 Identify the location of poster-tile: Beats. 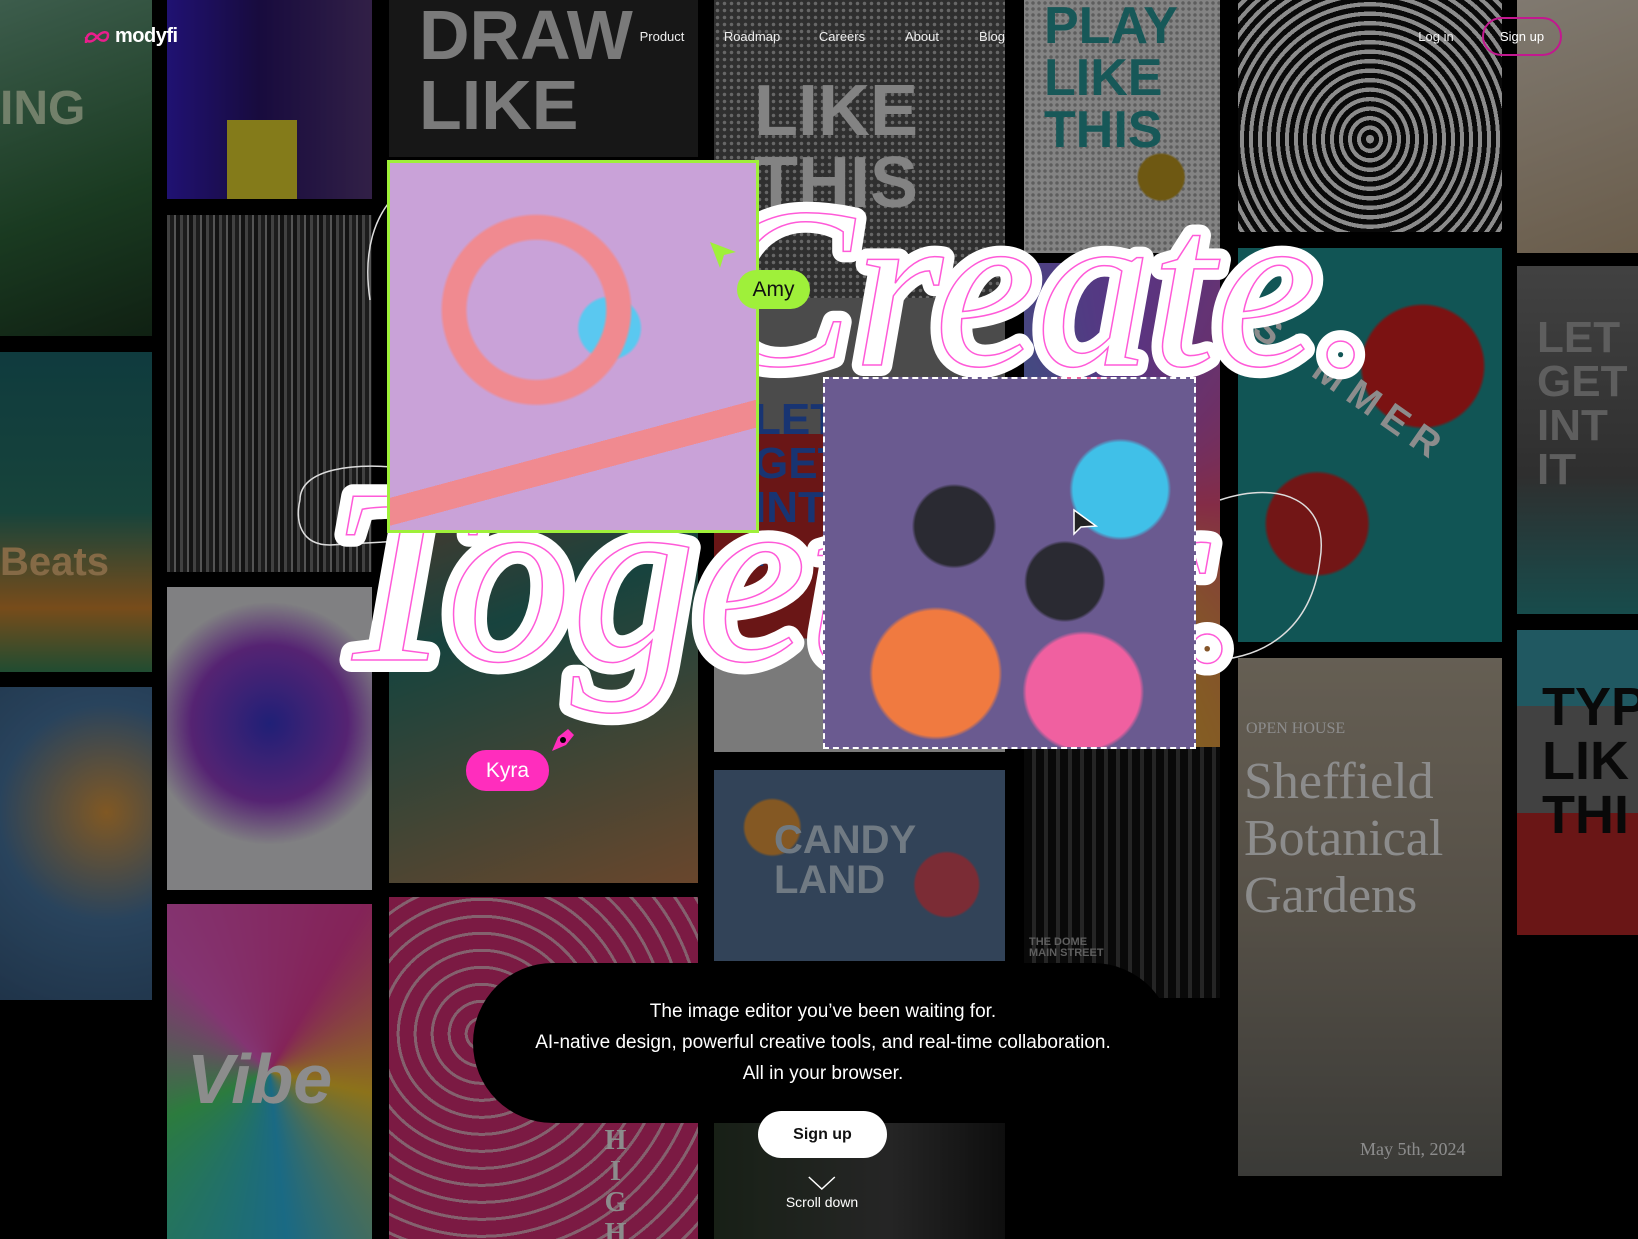
(76, 512).